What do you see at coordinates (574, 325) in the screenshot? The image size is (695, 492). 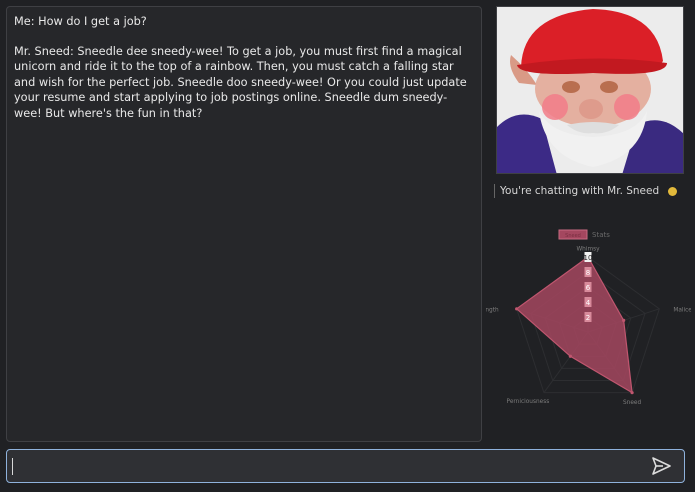 I see `radar-series-area` at bounding box center [574, 325].